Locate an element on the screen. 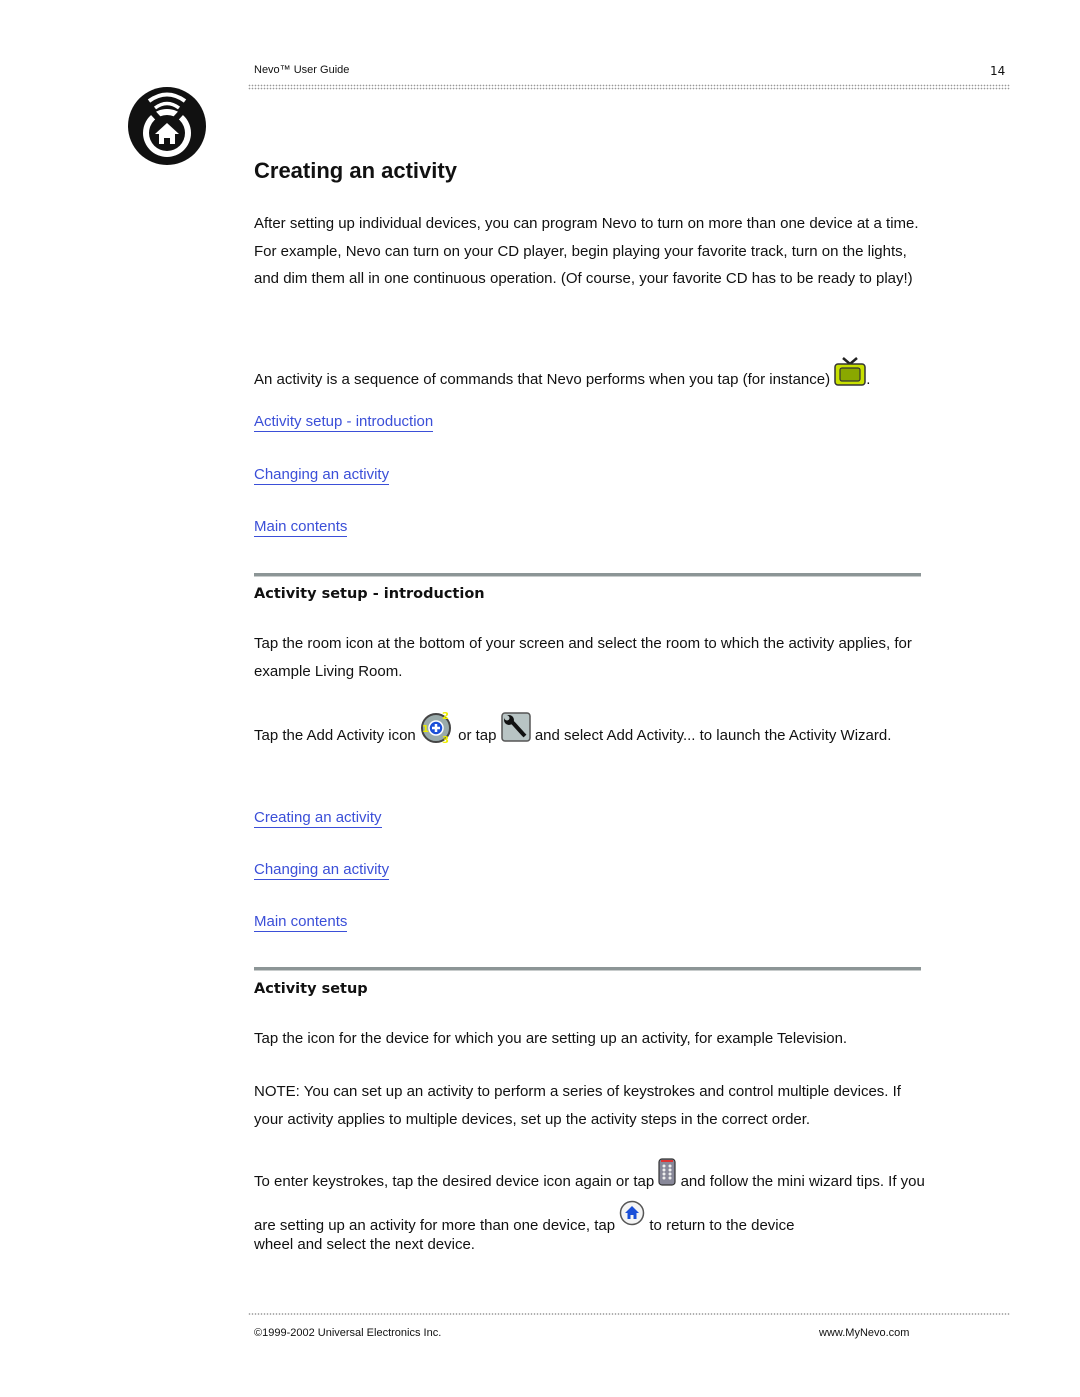  svg-text: 1 is located at coordinates (425, 729).